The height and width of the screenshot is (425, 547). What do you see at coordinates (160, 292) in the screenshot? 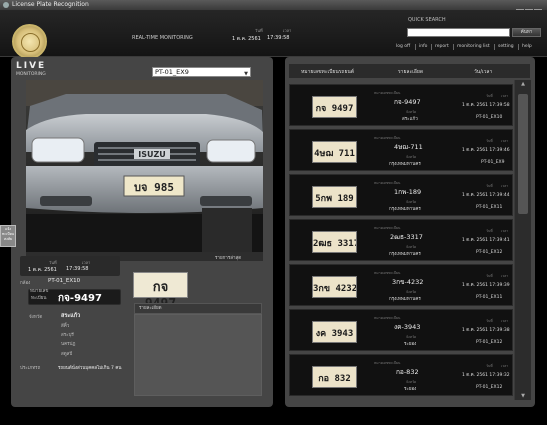
I see `captured-plate-image: กจ 9497` at bounding box center [160, 292].